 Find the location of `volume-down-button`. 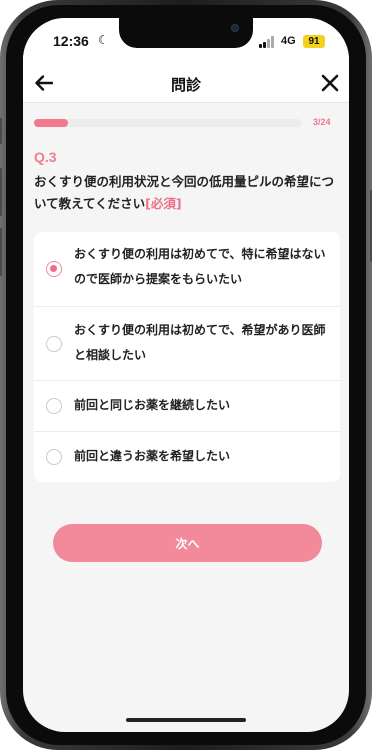

volume-down-button is located at coordinates (1, 252).